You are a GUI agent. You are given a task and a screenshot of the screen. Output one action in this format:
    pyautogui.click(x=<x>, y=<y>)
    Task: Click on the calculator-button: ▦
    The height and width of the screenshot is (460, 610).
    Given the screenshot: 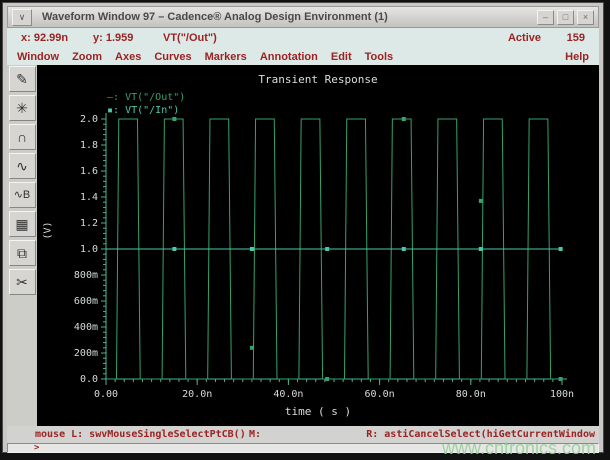 What is the action you would take?
    pyautogui.click(x=22, y=224)
    